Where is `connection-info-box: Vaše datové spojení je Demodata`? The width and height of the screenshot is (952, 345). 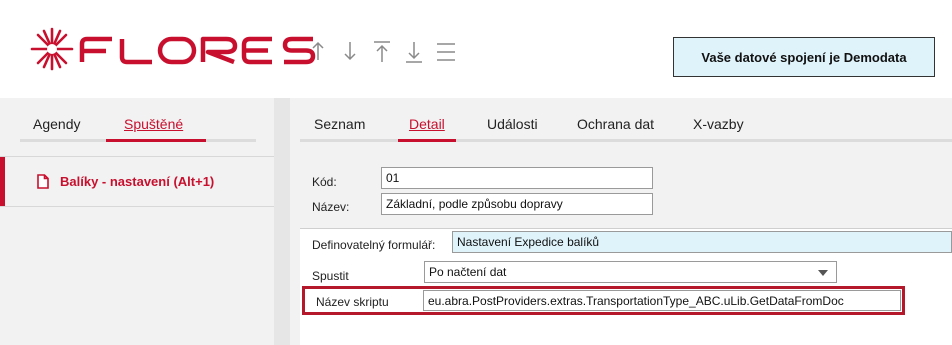
connection-info-box: Vaše datové spojení je Demodata is located at coordinates (804, 57).